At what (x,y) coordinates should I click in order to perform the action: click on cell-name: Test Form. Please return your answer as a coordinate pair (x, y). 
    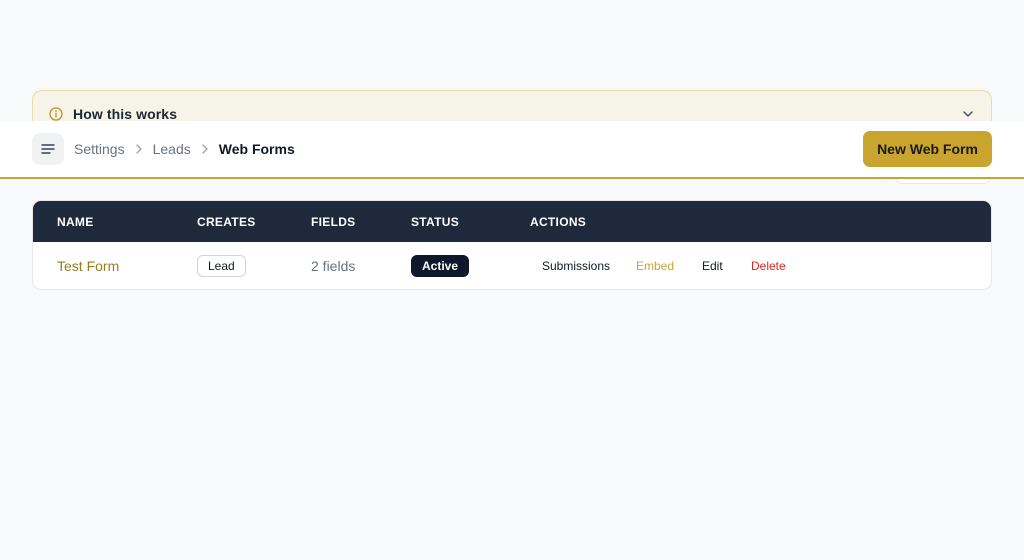
    Looking at the image, I should click on (88, 265).